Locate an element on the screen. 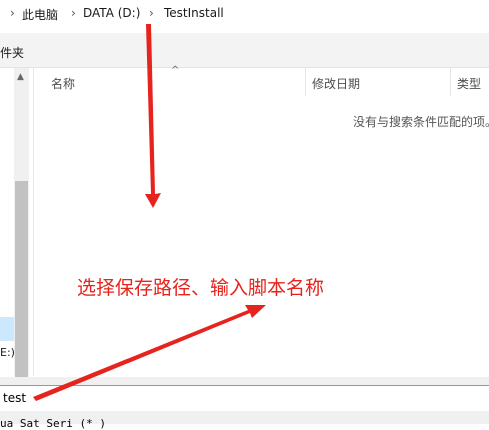 The height and width of the screenshot is (430, 489). annotation-arrow-down is located at coordinates (153, 116).